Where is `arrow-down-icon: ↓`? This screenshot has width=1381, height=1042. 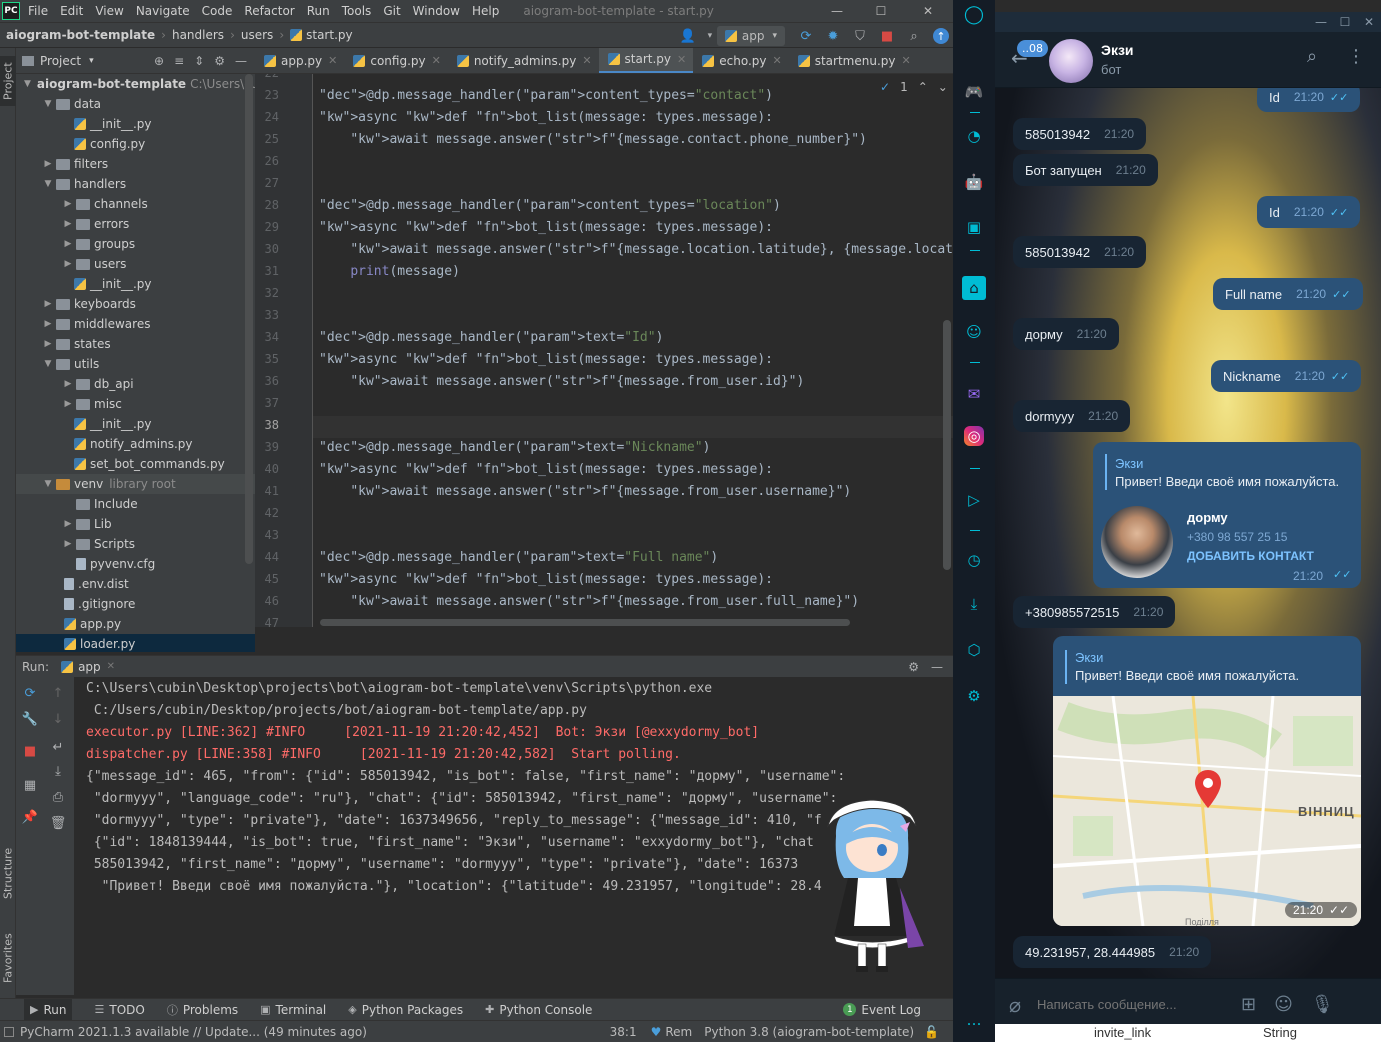
arrow-down-icon: ↓ is located at coordinates (58, 719).